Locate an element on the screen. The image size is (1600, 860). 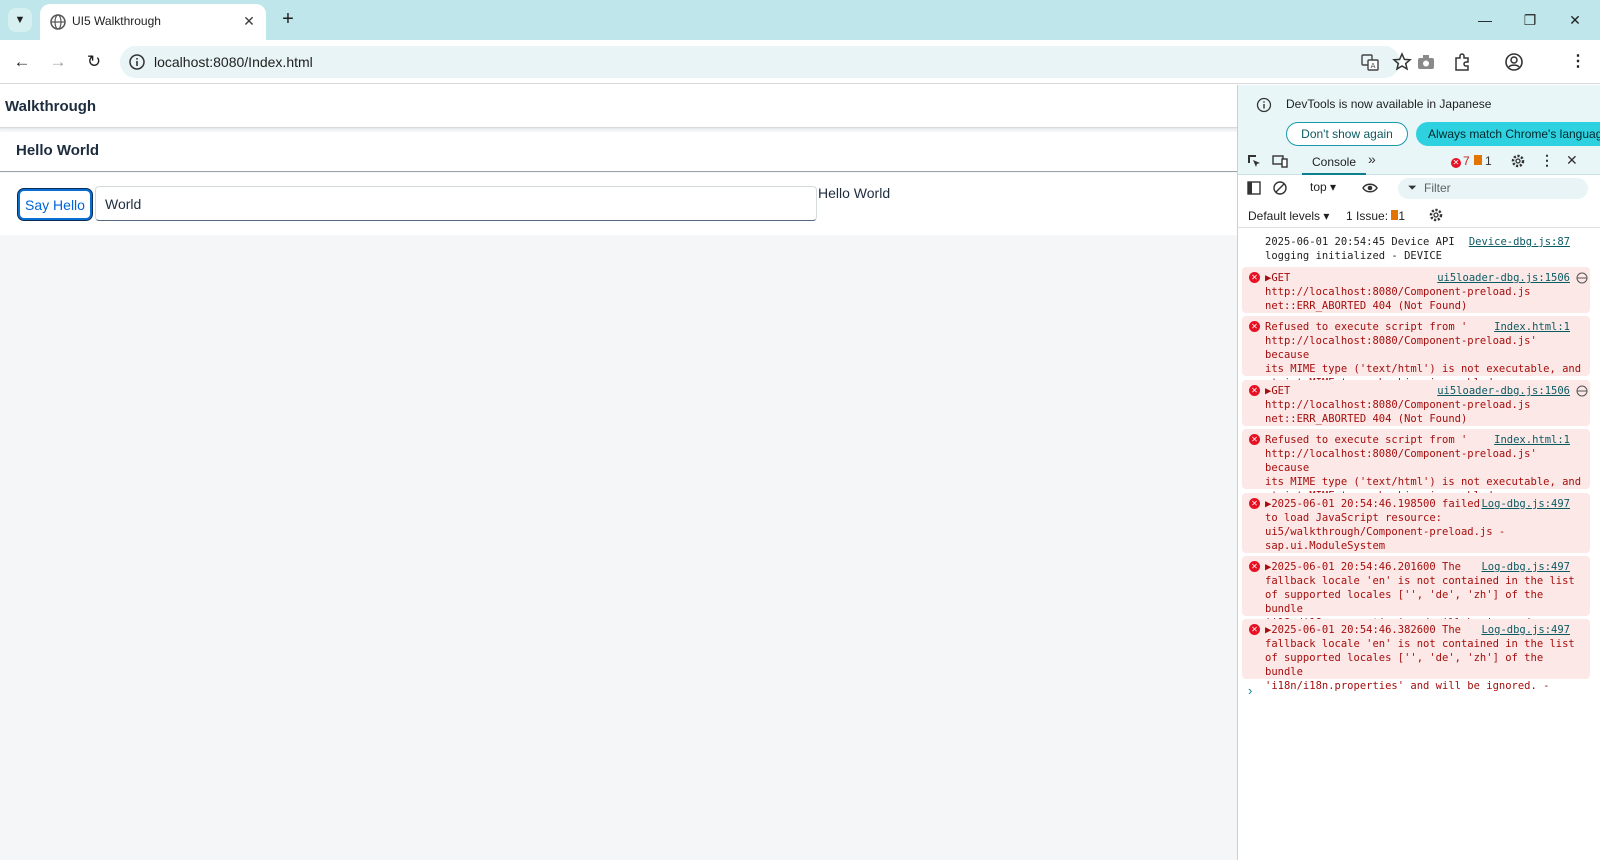
hello-output-text: Hello World is located at coordinates (854, 193).